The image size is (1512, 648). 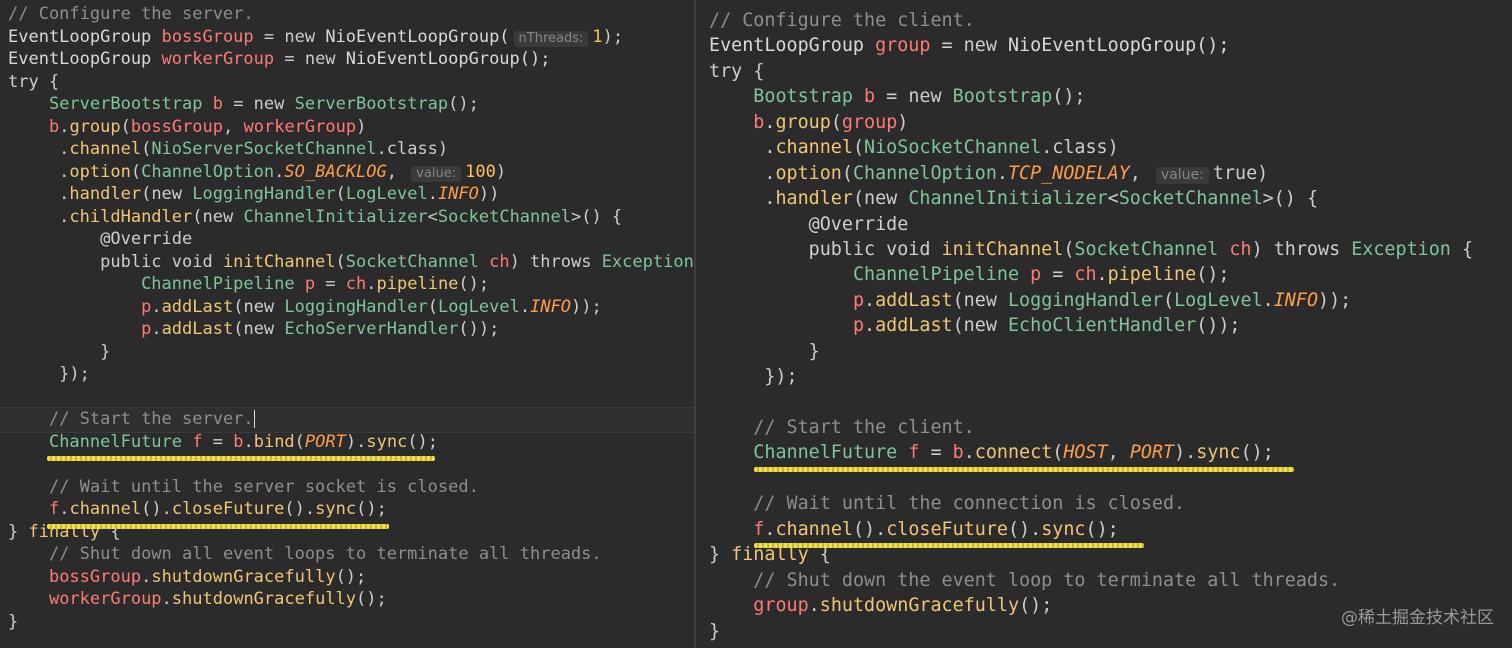 I want to click on code-token: LoggingHandler, so click(x=1085, y=300).